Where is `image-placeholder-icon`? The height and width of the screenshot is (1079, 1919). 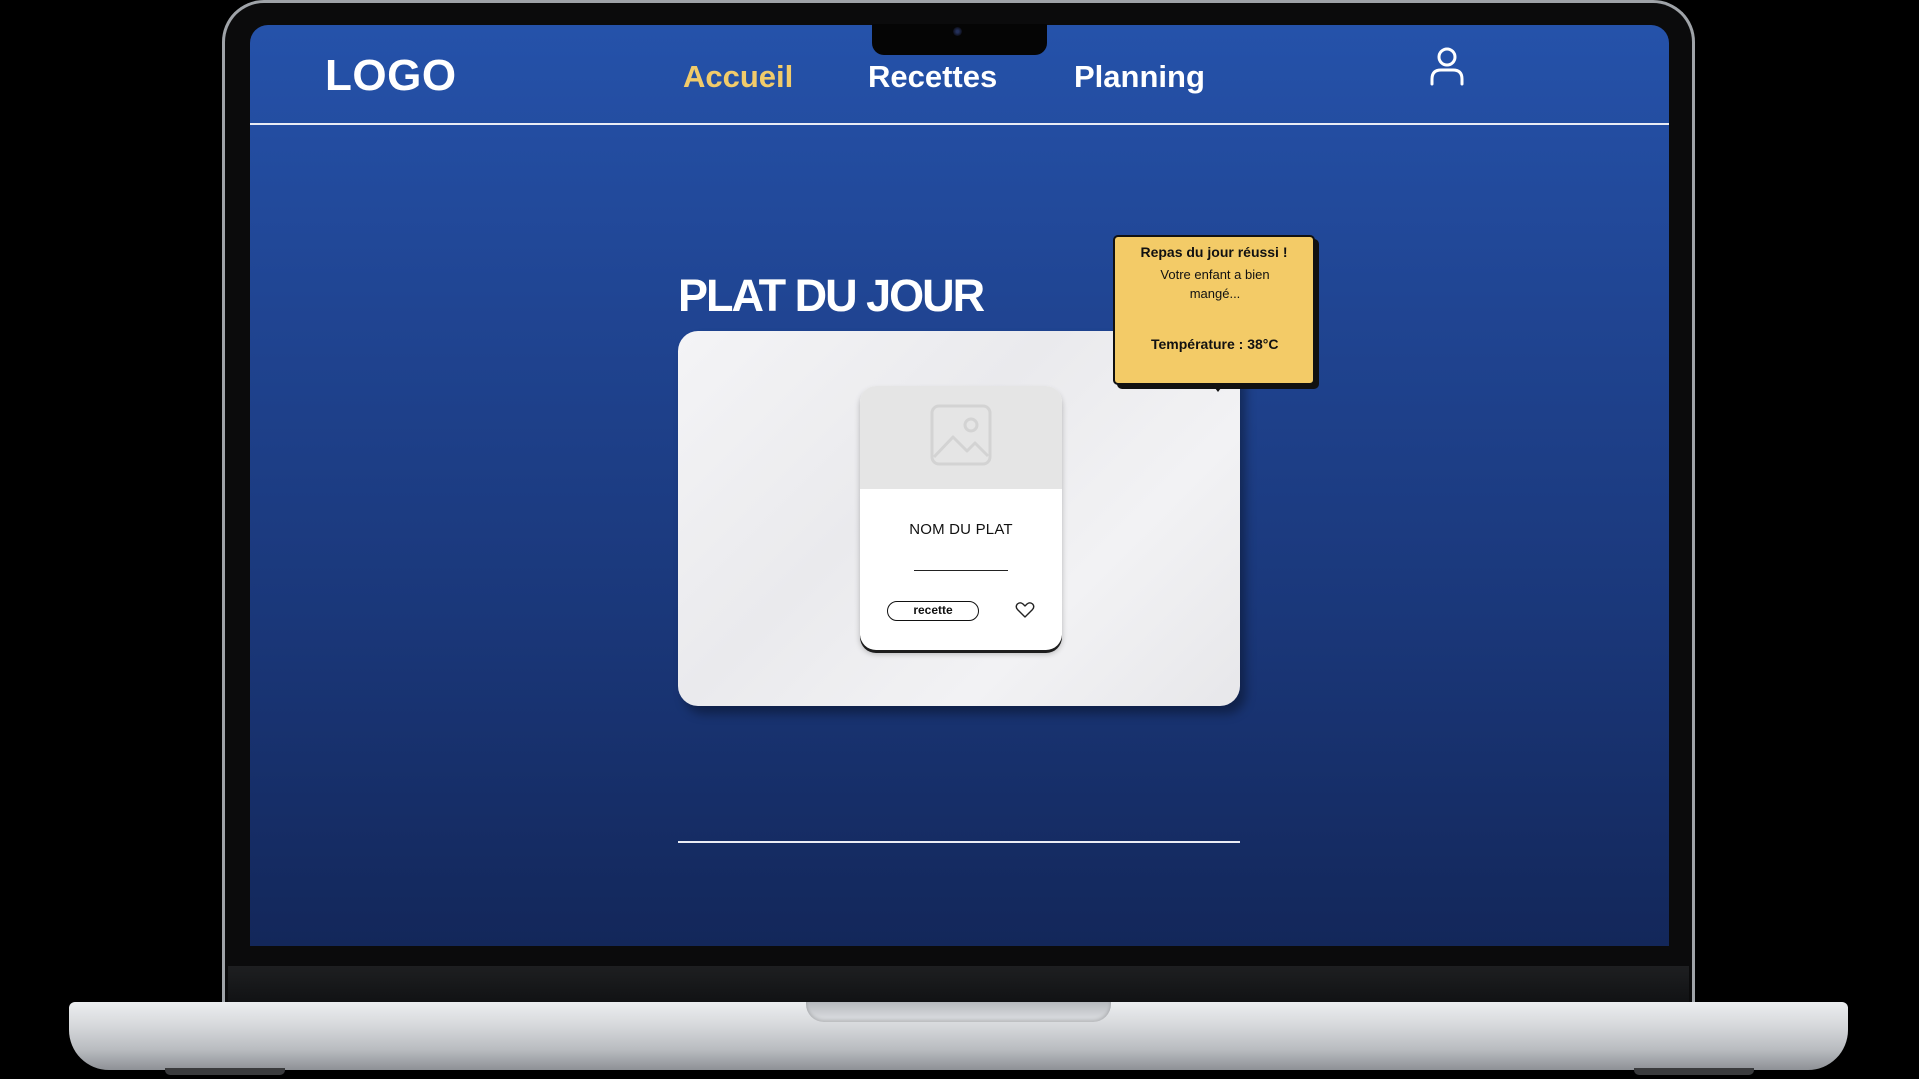
image-placeholder-icon is located at coordinates (961, 435).